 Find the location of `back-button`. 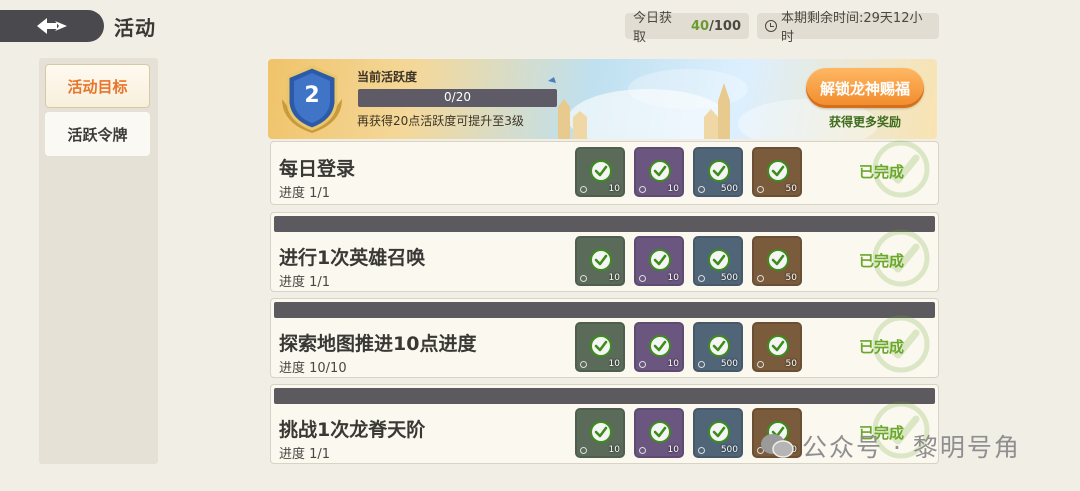

back-button is located at coordinates (52, 26).